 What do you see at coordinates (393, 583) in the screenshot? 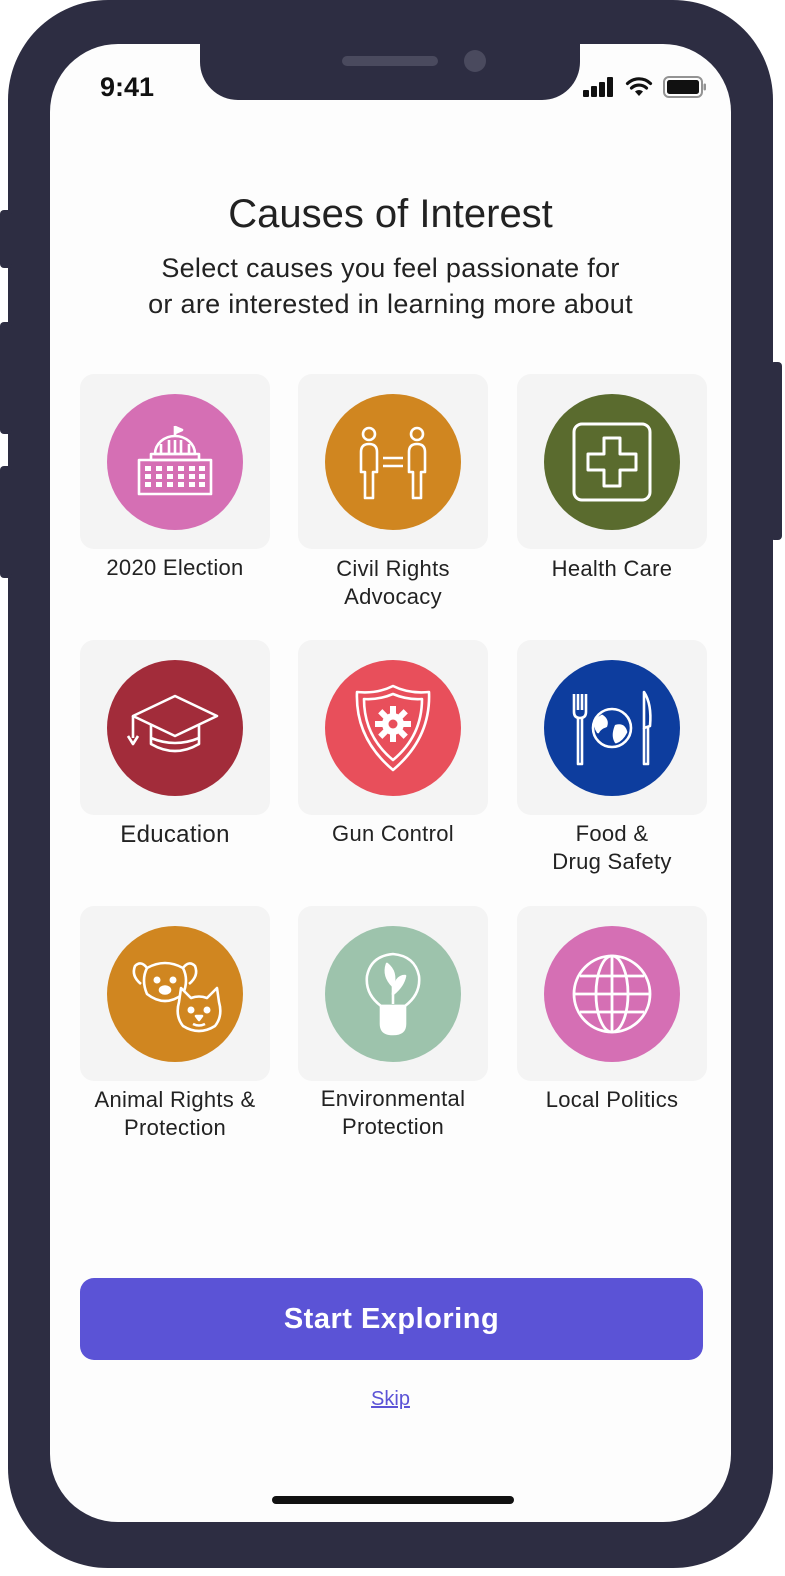
I see `cause-label-civil-rights: Civil Rights Advocacy` at bounding box center [393, 583].